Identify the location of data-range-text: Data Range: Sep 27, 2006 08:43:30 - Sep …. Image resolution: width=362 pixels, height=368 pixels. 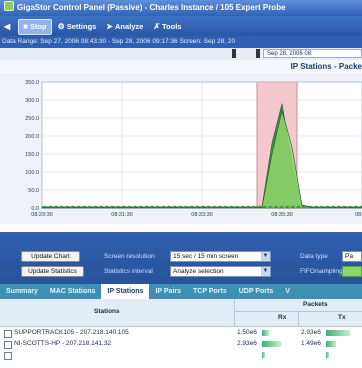
(119, 41).